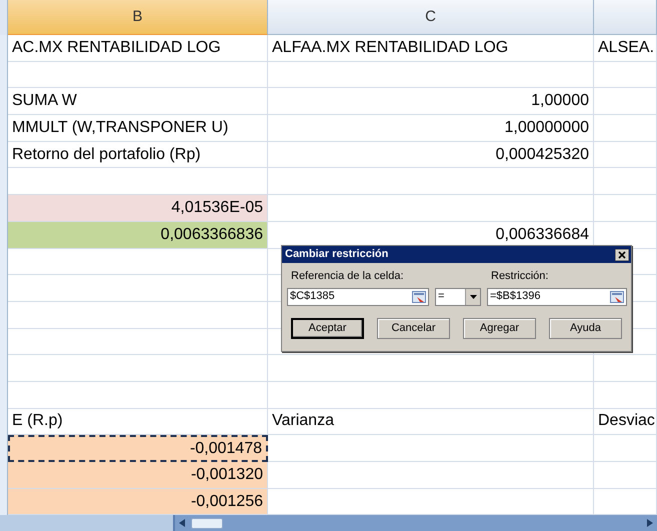 This screenshot has height=531, width=657. What do you see at coordinates (138, 235) in the screenshot?
I see `table-cell: 0,0063366836` at bounding box center [138, 235].